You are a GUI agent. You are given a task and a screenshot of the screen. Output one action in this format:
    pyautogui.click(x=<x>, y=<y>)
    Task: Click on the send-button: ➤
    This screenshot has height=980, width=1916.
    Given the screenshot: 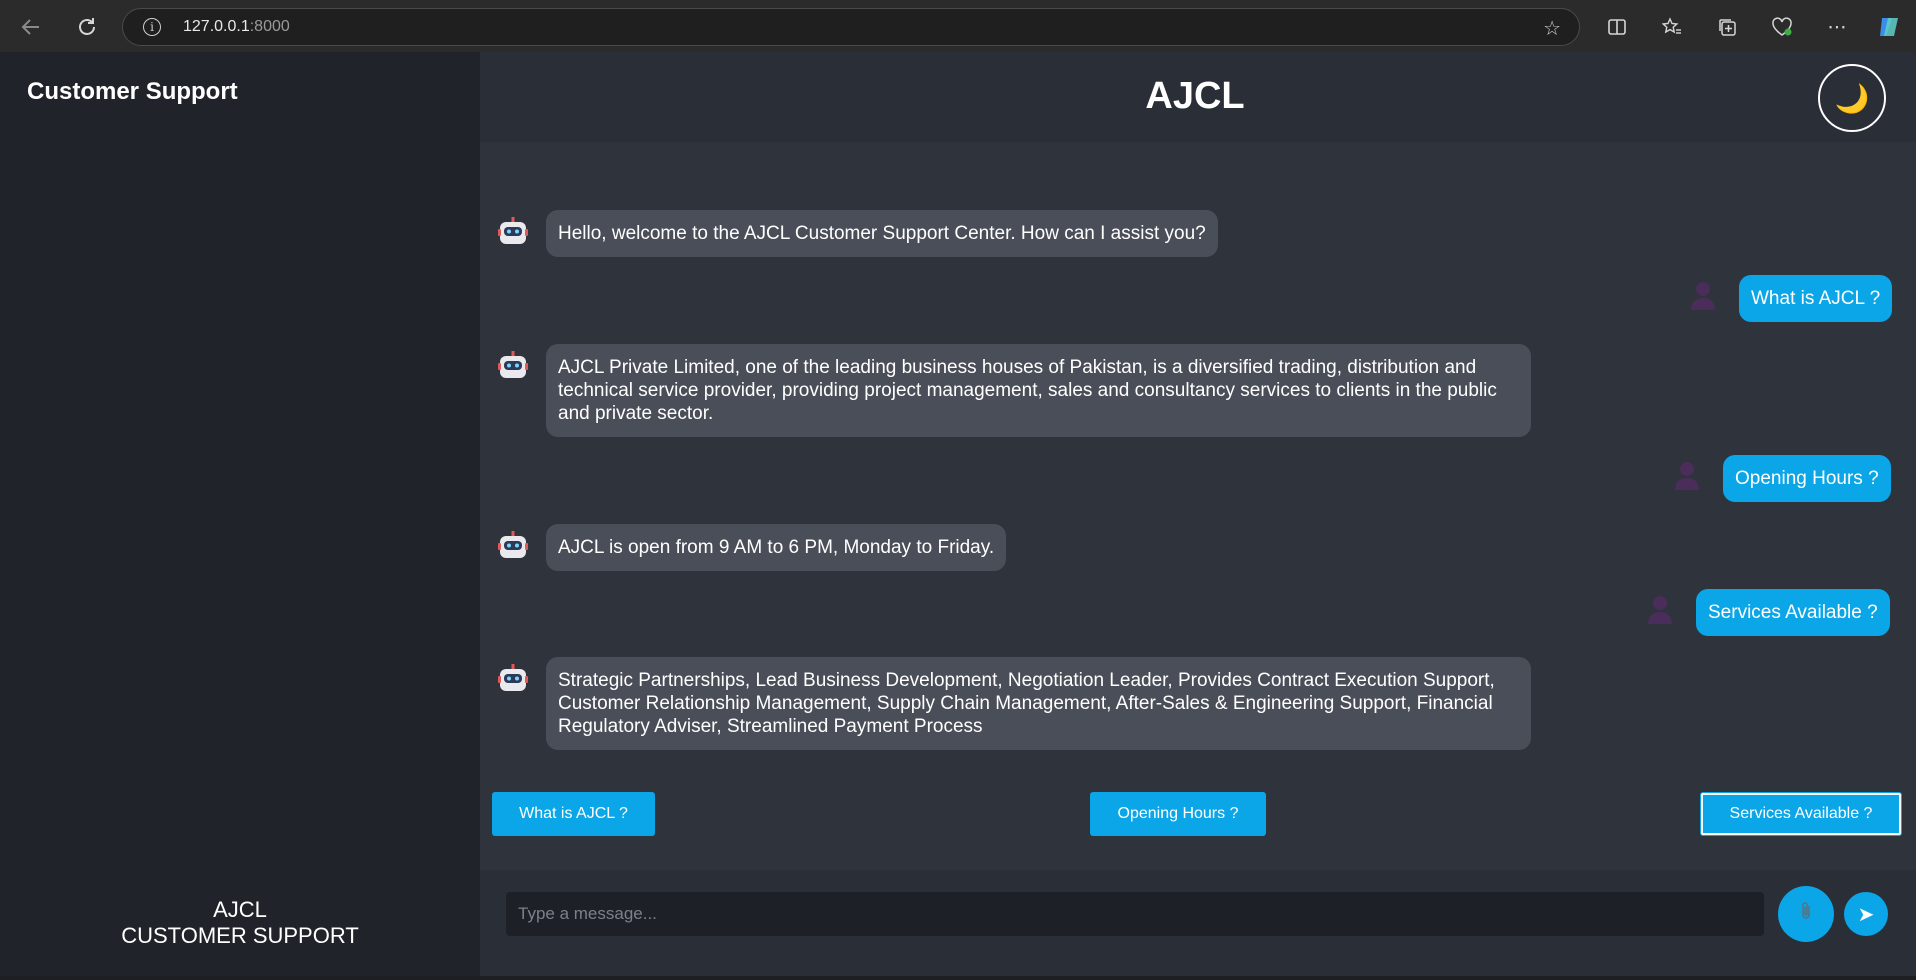 What is the action you would take?
    pyautogui.click(x=1866, y=914)
    